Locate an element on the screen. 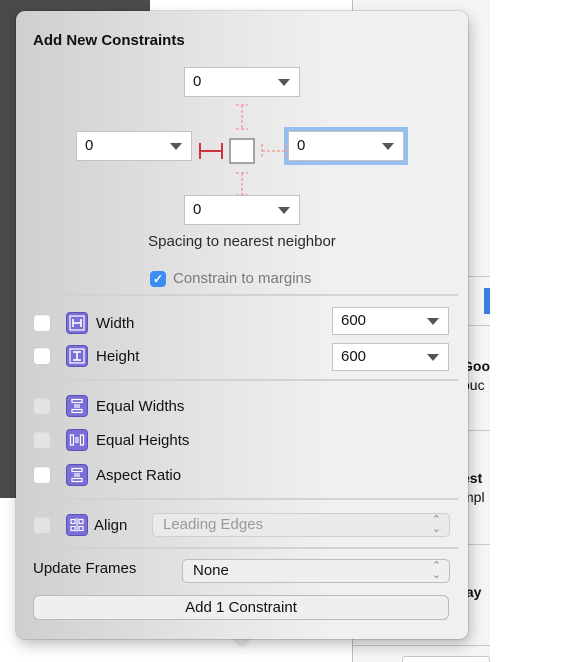 The image size is (571, 662). equal-heights-row: Equal Heights is located at coordinates (111, 440).